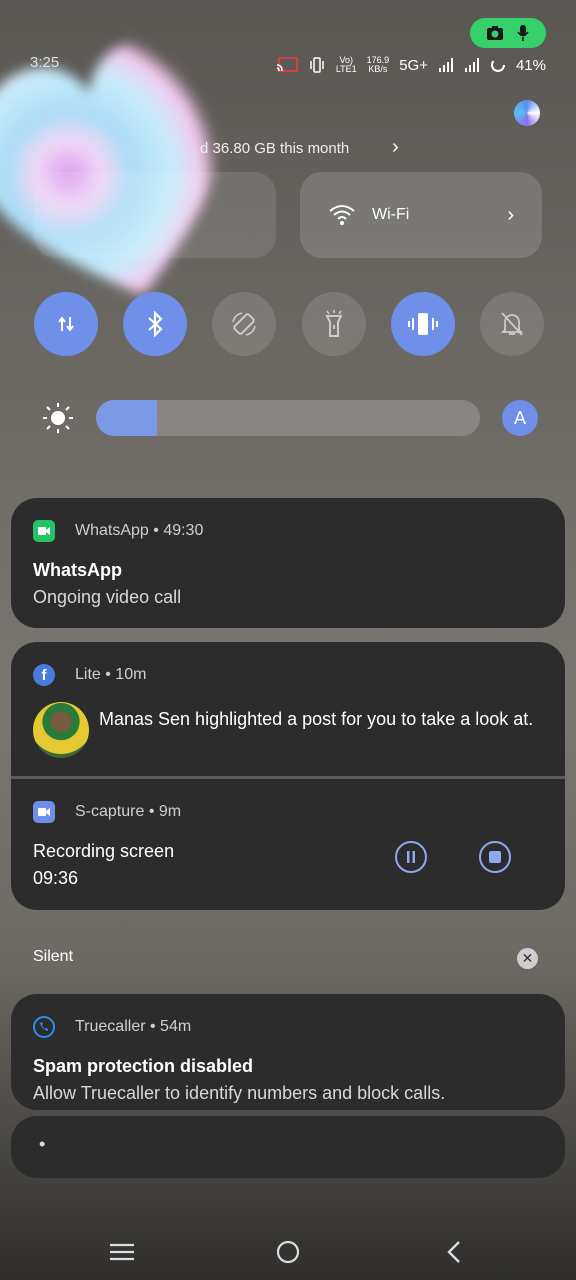 Image resolution: width=576 pixels, height=1280 pixels. Describe the element at coordinates (127, 418) in the screenshot. I see `brightness-fill` at that location.